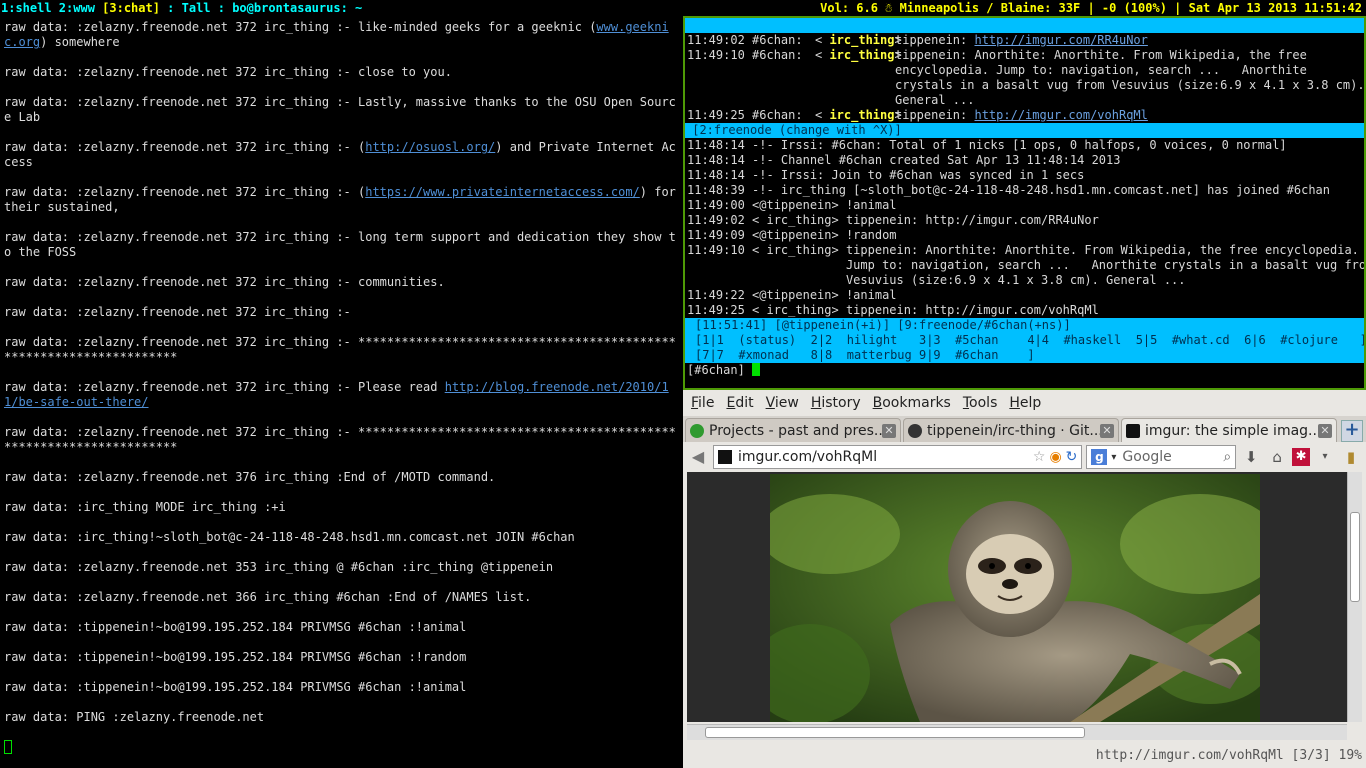  Describe the element at coordinates (1251, 457) in the screenshot. I see `download-icon: ⬇` at that location.